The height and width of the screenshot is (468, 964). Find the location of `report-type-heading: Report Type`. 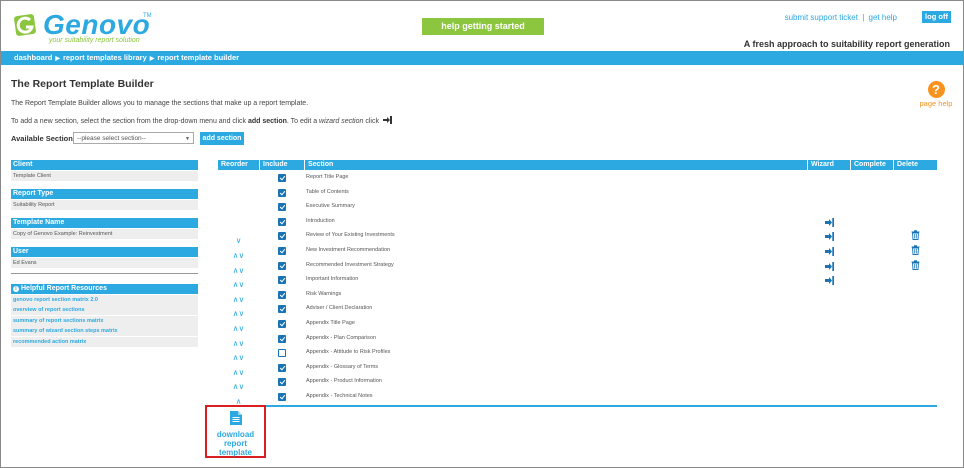

report-type-heading: Report Type is located at coordinates (104, 194).